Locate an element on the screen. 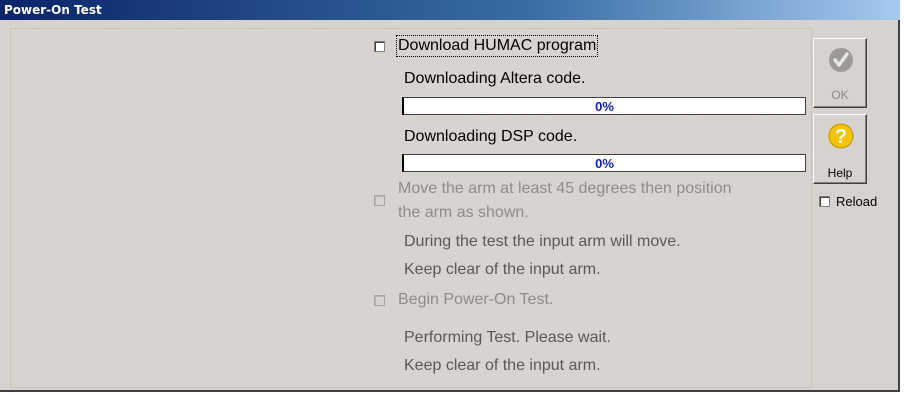 Image resolution: width=904 pixels, height=394 pixels. help-icon: ? is located at coordinates (841, 136).